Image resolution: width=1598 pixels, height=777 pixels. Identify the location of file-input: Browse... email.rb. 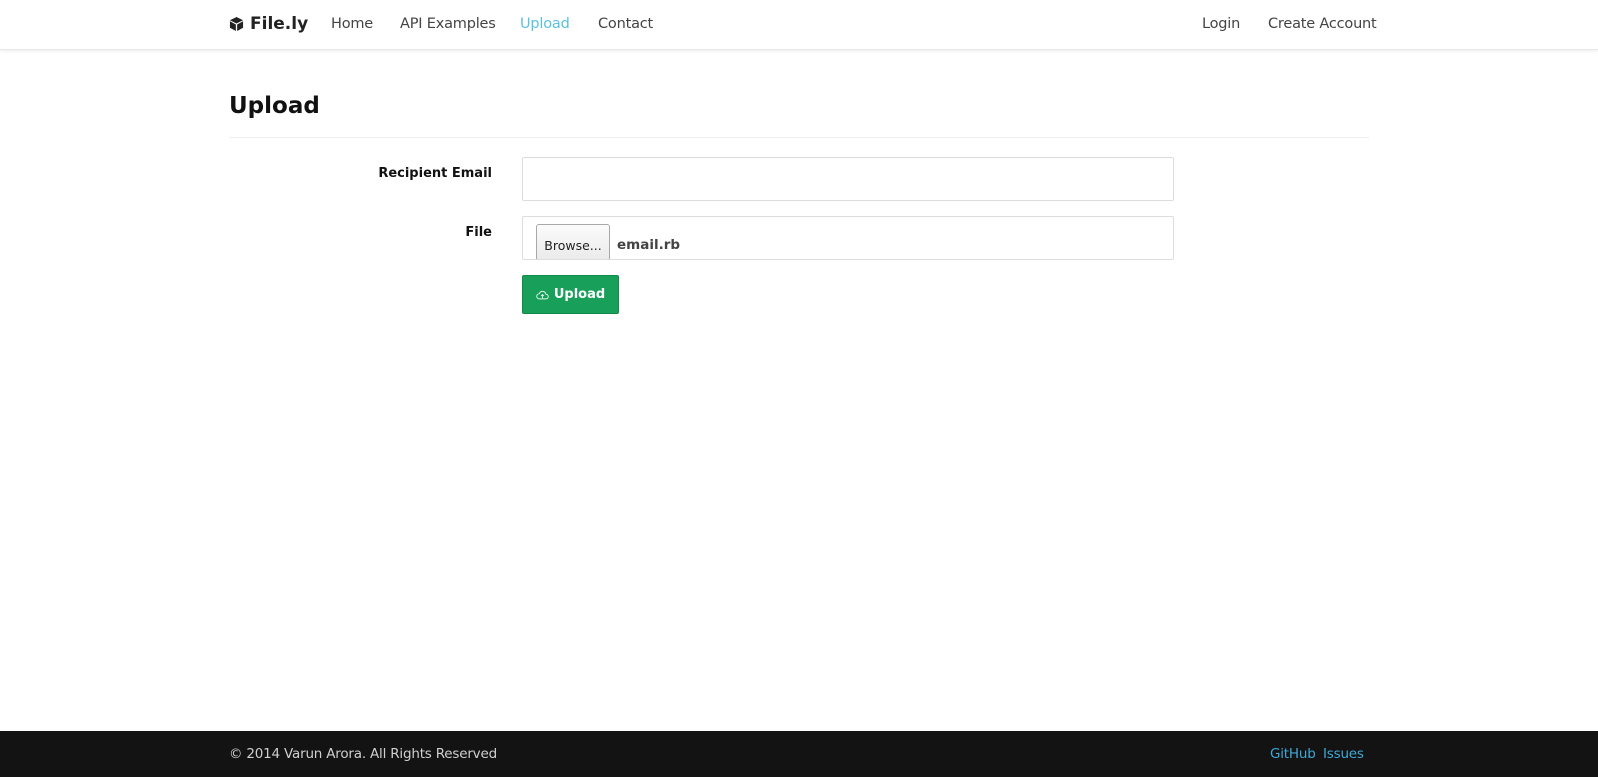
(848, 238).